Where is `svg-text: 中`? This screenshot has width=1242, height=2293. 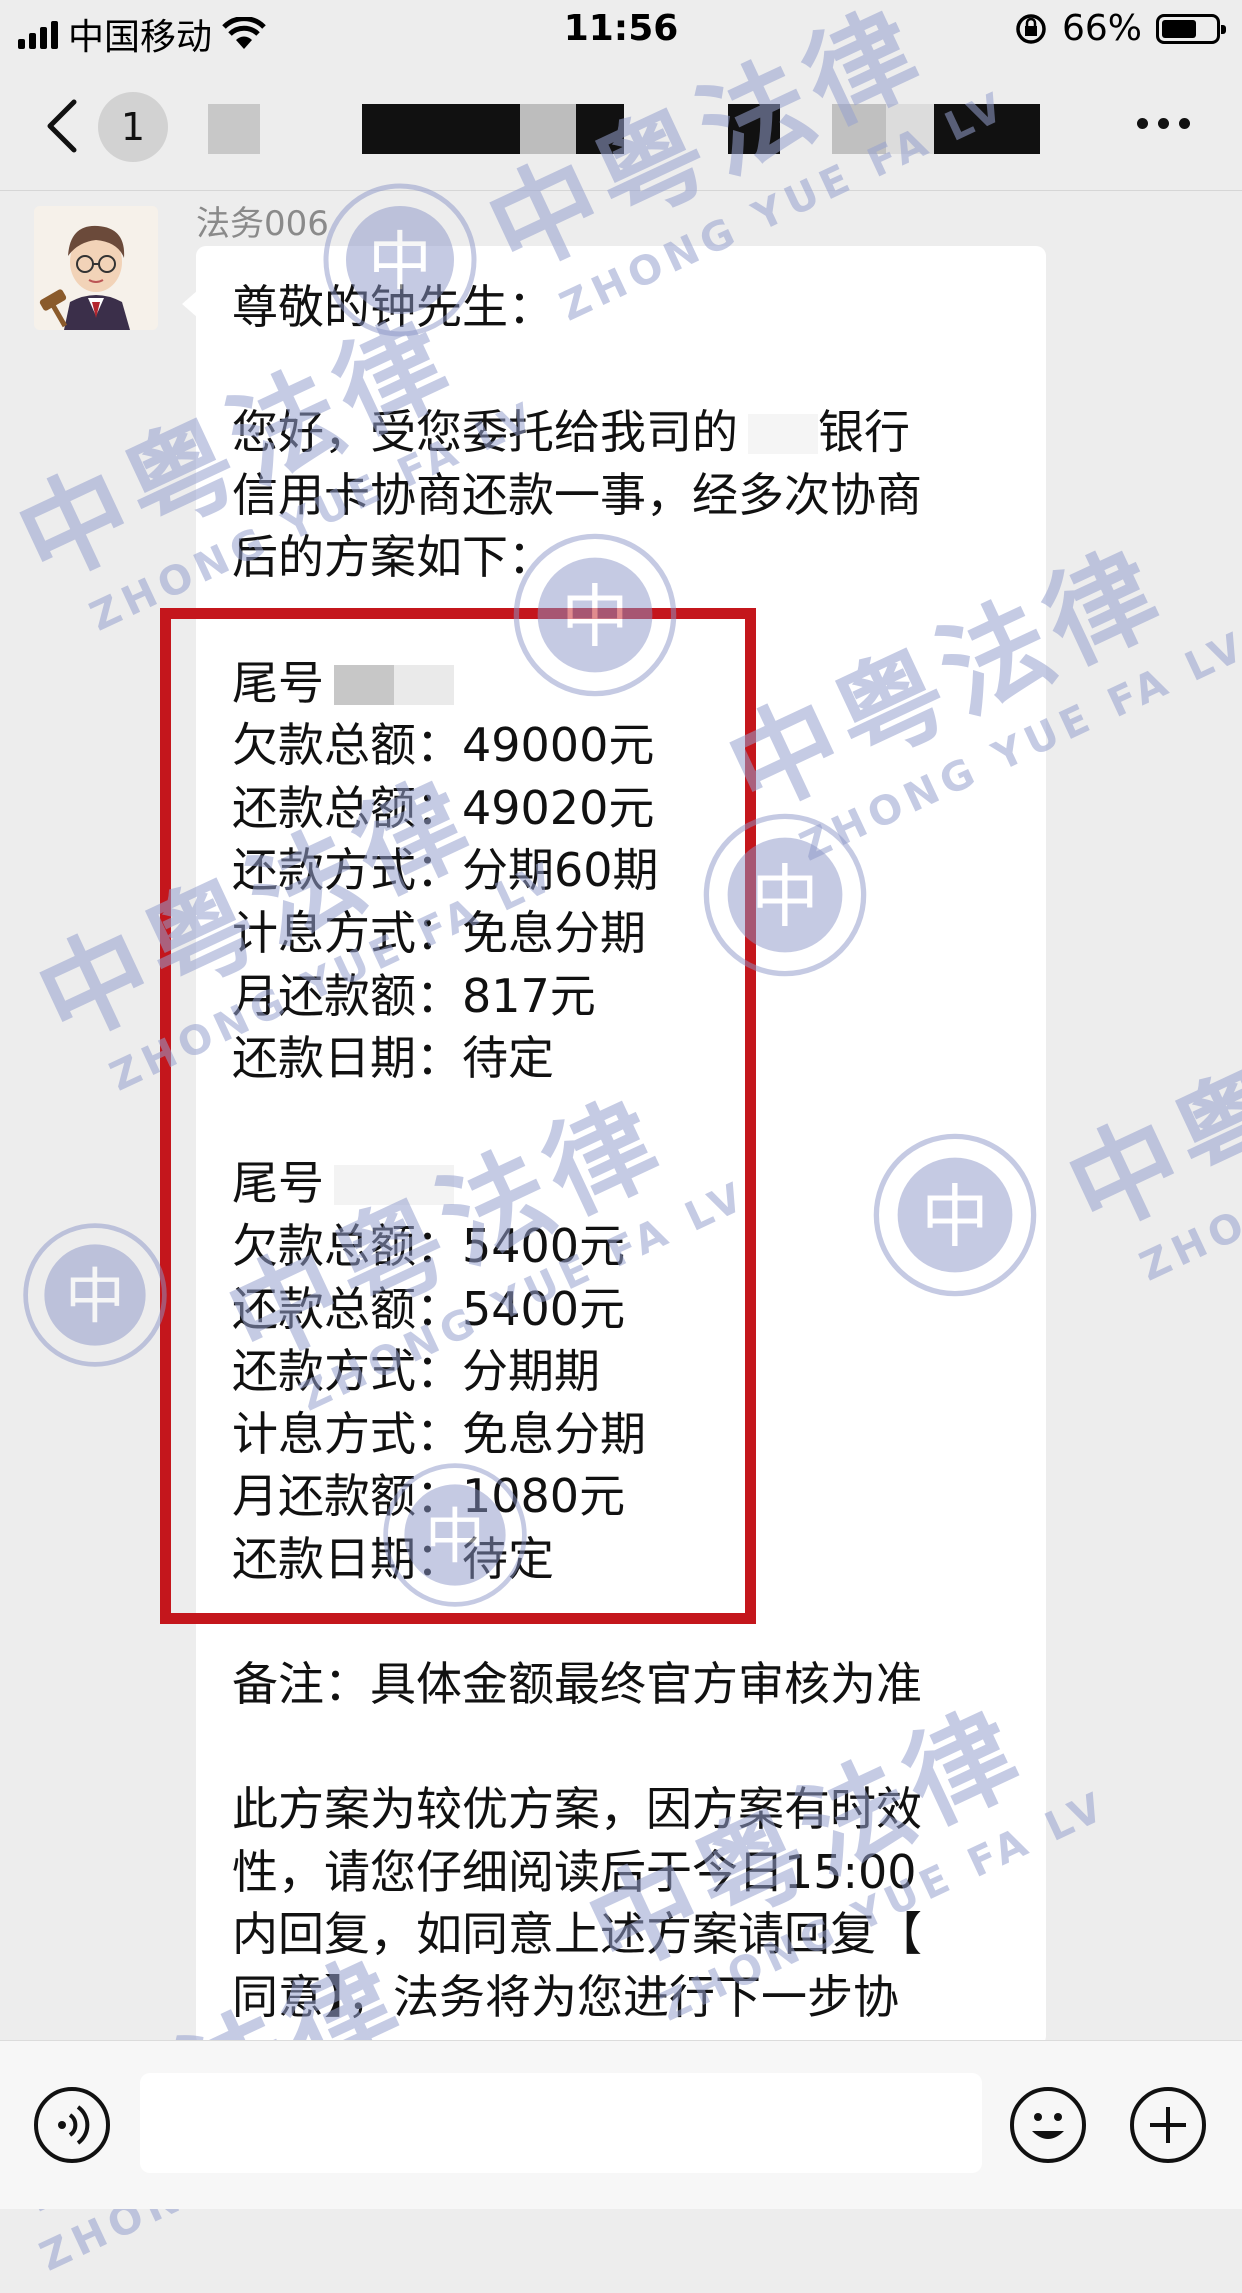 svg-text: 中 is located at coordinates (95, 1298).